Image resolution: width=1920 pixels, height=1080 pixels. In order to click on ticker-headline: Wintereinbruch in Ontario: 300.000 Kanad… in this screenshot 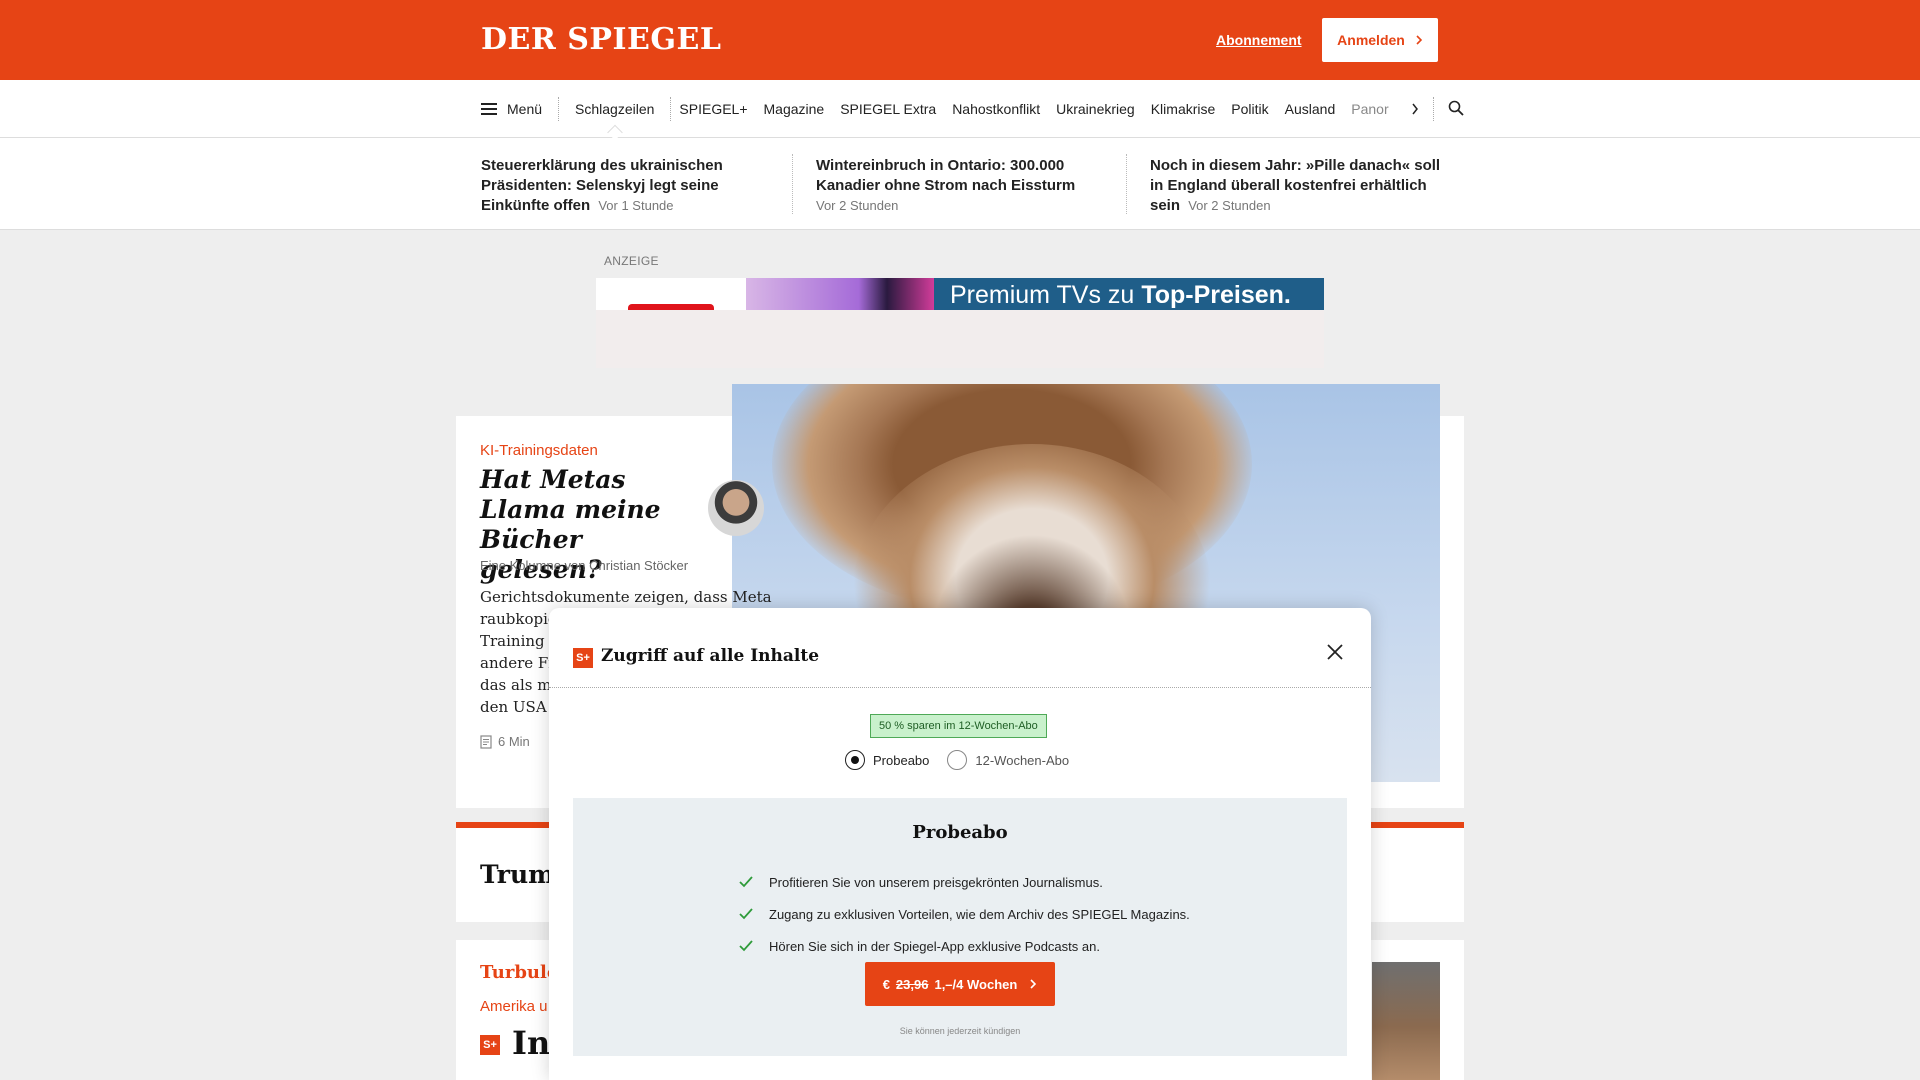, I will do `click(946, 175)`.